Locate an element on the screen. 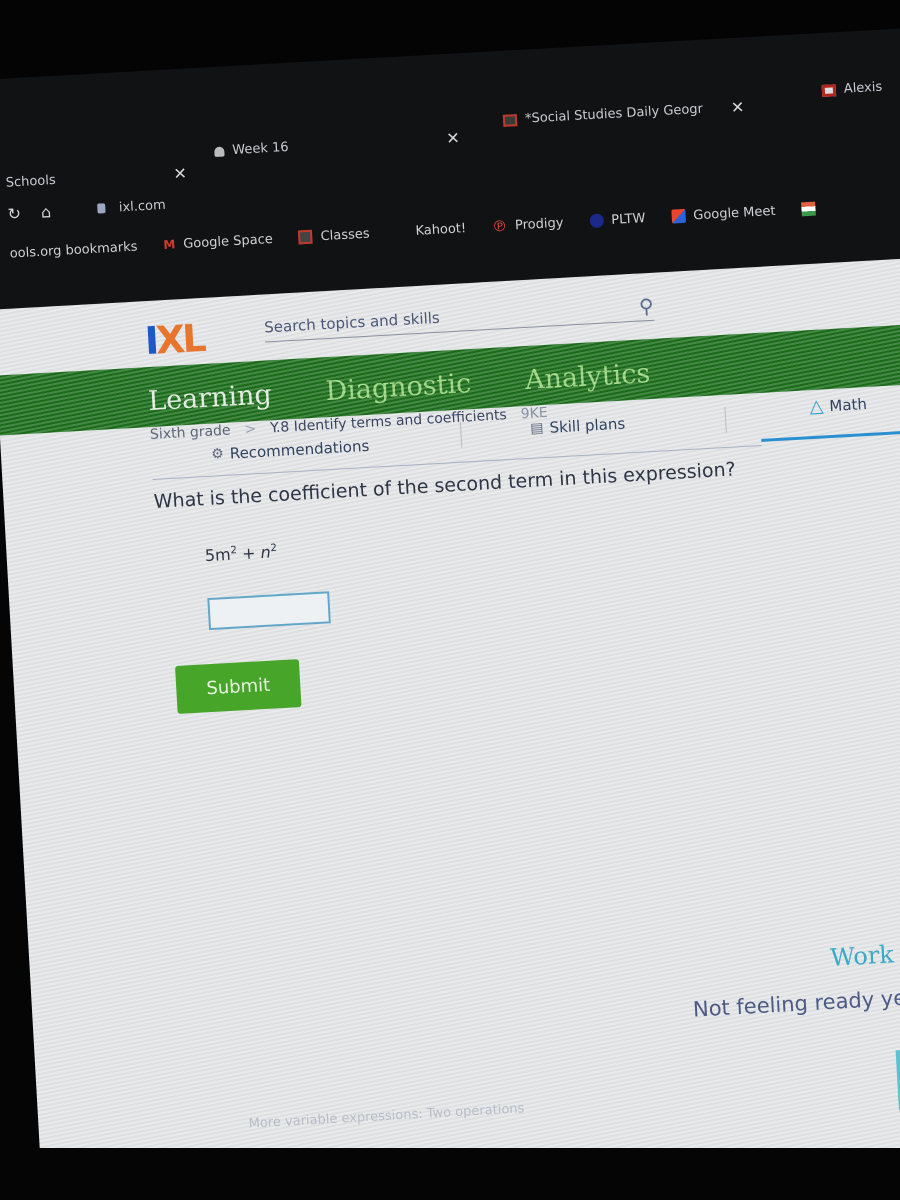 This screenshot has width=900, height=1200. subtab-math: △ Math is located at coordinates (838, 405).